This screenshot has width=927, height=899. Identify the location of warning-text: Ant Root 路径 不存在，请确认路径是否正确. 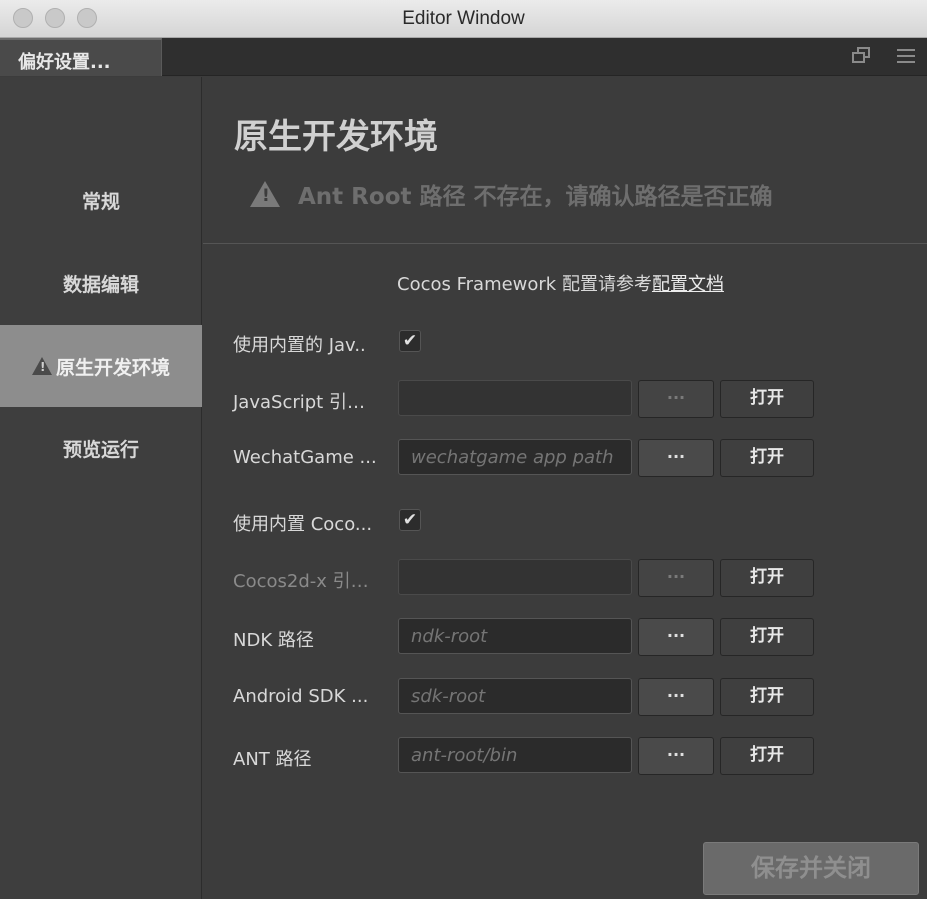
(535, 197).